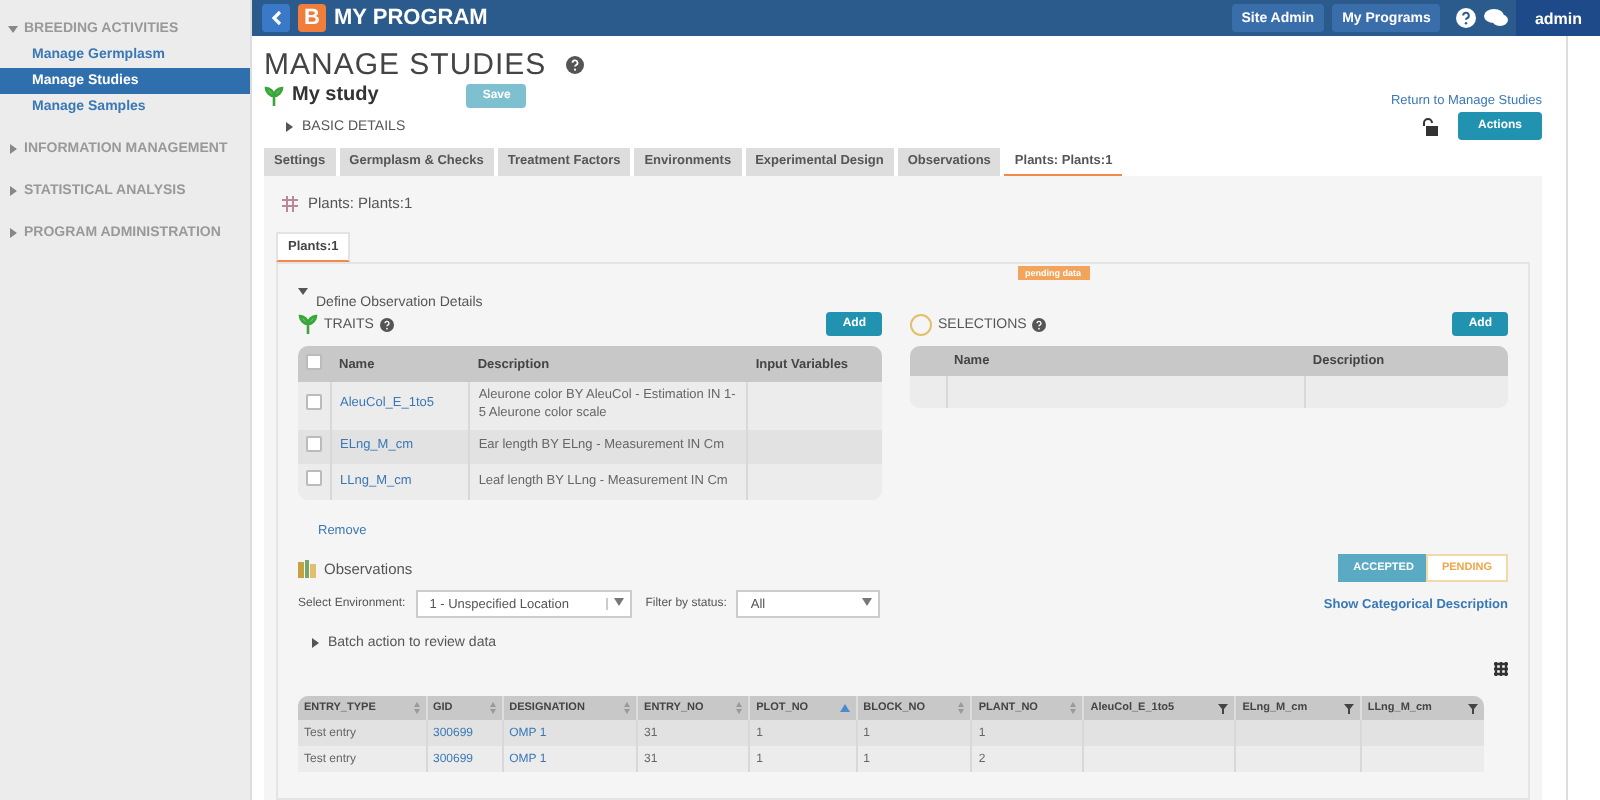 The width and height of the screenshot is (1600, 800). Describe the element at coordinates (1429, 126) in the screenshot. I see `unlocked-lock-icon` at that location.